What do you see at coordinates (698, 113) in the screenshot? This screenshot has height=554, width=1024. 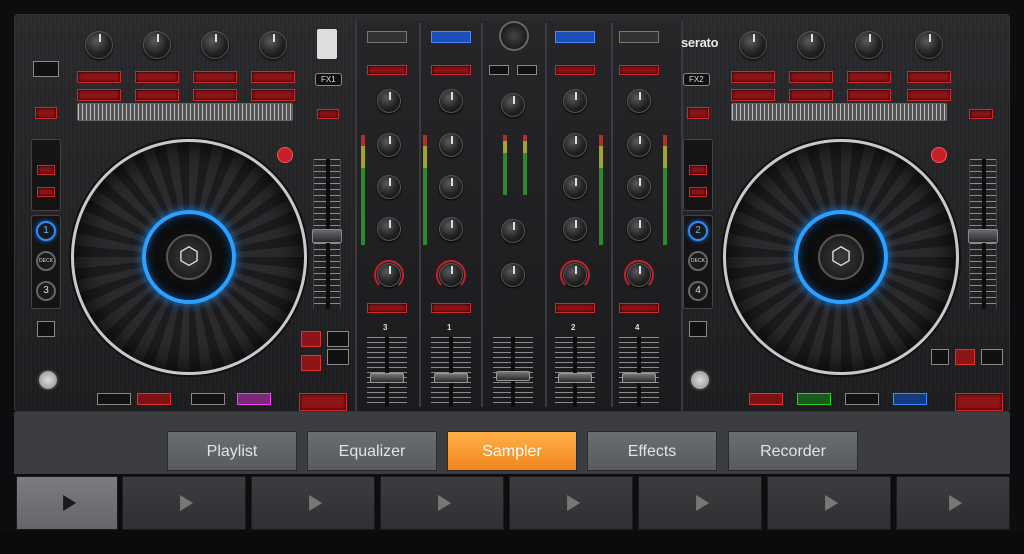 I see `right-censor-button` at bounding box center [698, 113].